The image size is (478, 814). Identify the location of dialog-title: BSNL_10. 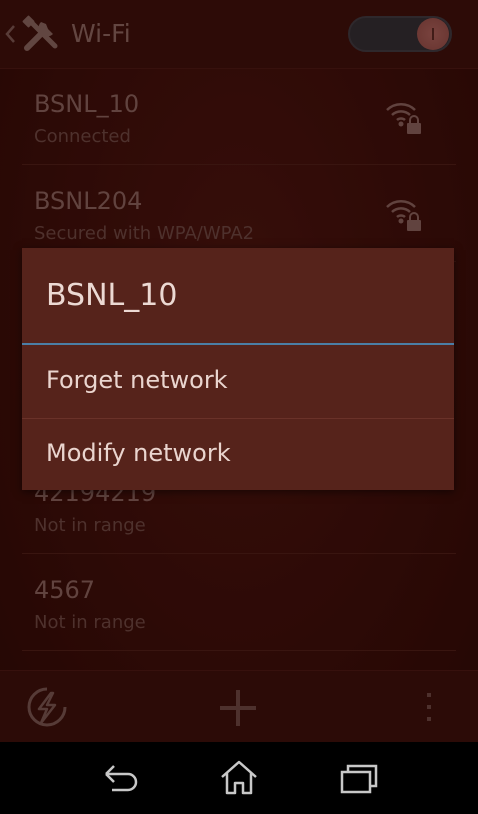
(112, 295).